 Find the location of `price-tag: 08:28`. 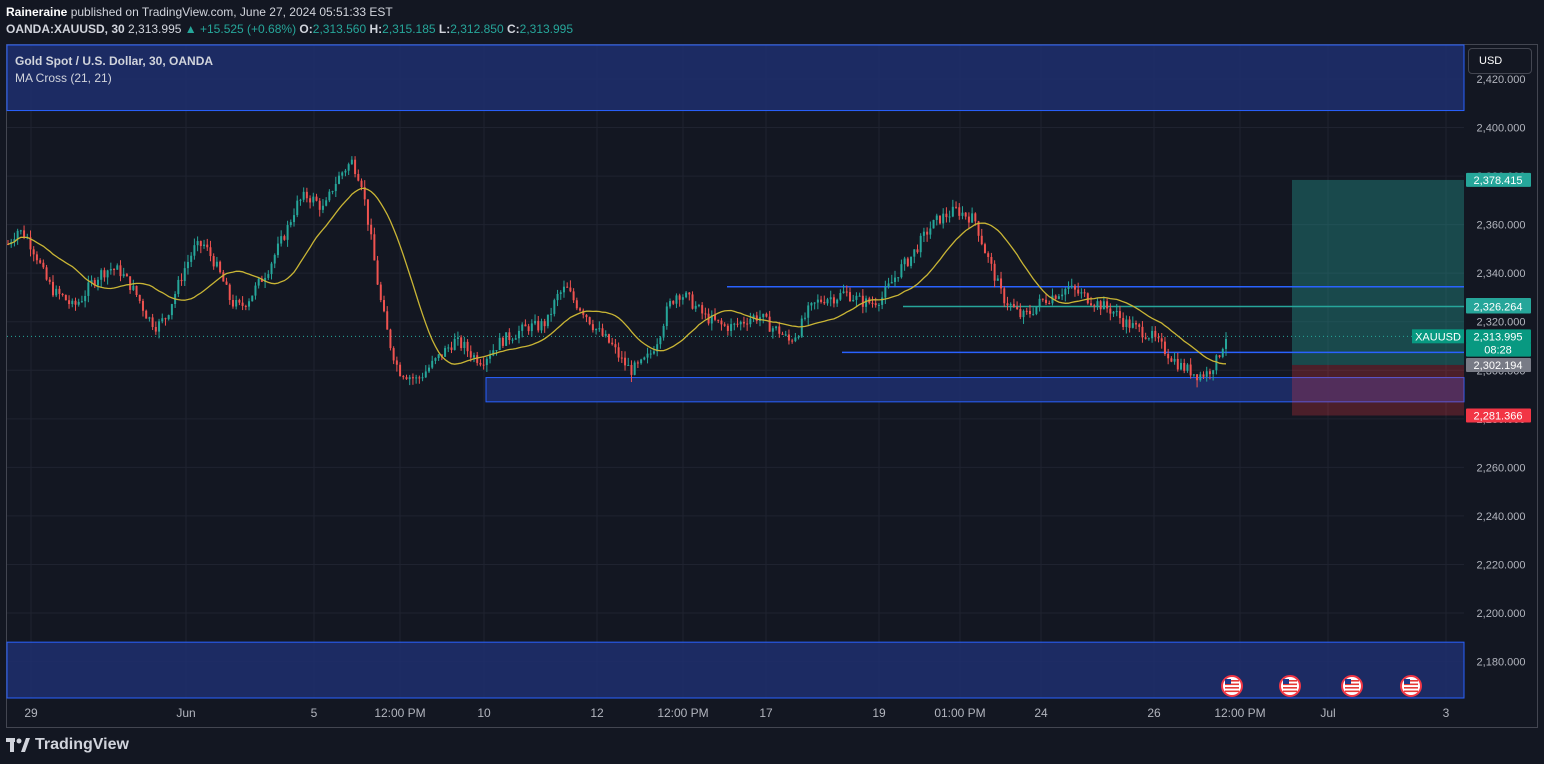

price-tag: 08:28 is located at coordinates (1498, 349).